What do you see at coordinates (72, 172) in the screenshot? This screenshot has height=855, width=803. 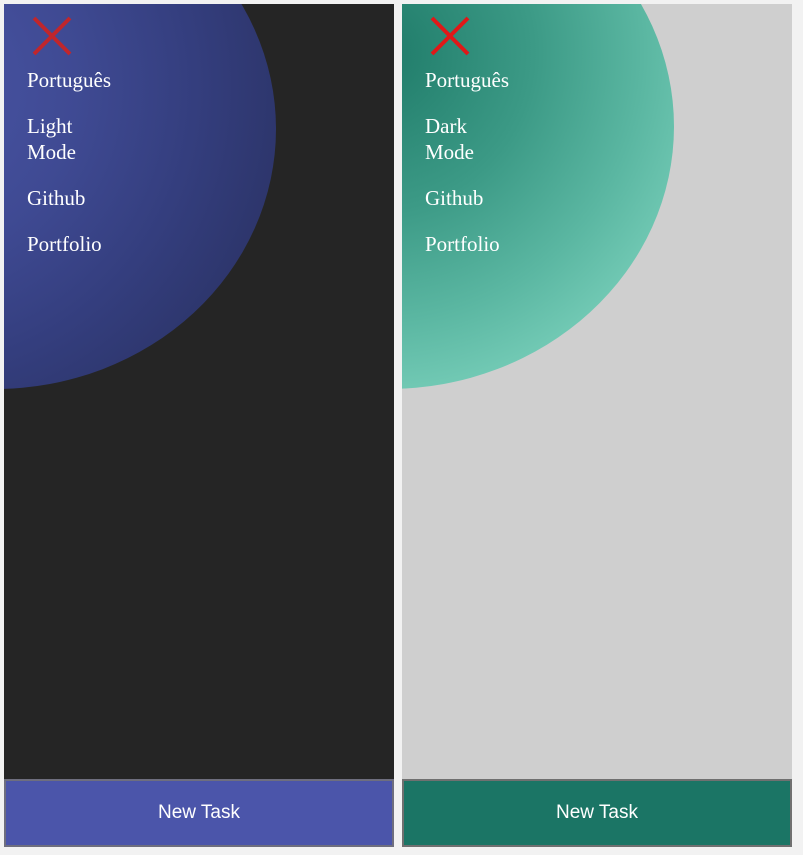 I see `side-menu: Português Light Mode Github Portfolio` at bounding box center [72, 172].